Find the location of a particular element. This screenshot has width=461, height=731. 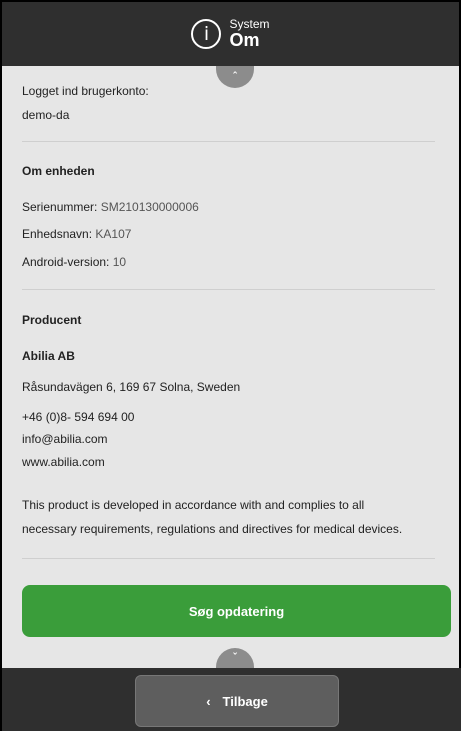

page-category: System is located at coordinates (249, 23).